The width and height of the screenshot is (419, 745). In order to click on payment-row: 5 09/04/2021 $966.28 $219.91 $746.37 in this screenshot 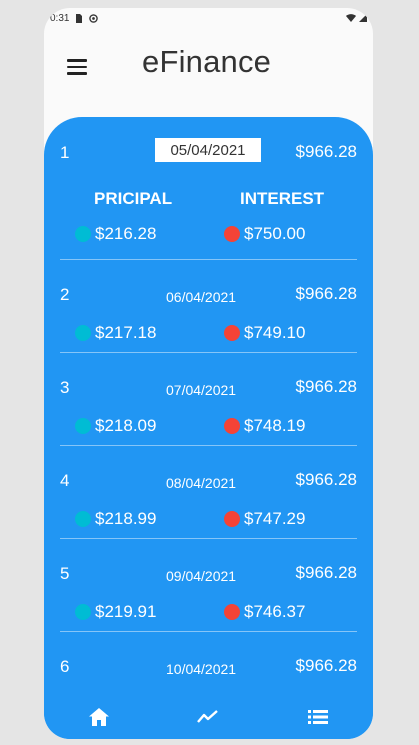, I will do `click(208, 585)`.